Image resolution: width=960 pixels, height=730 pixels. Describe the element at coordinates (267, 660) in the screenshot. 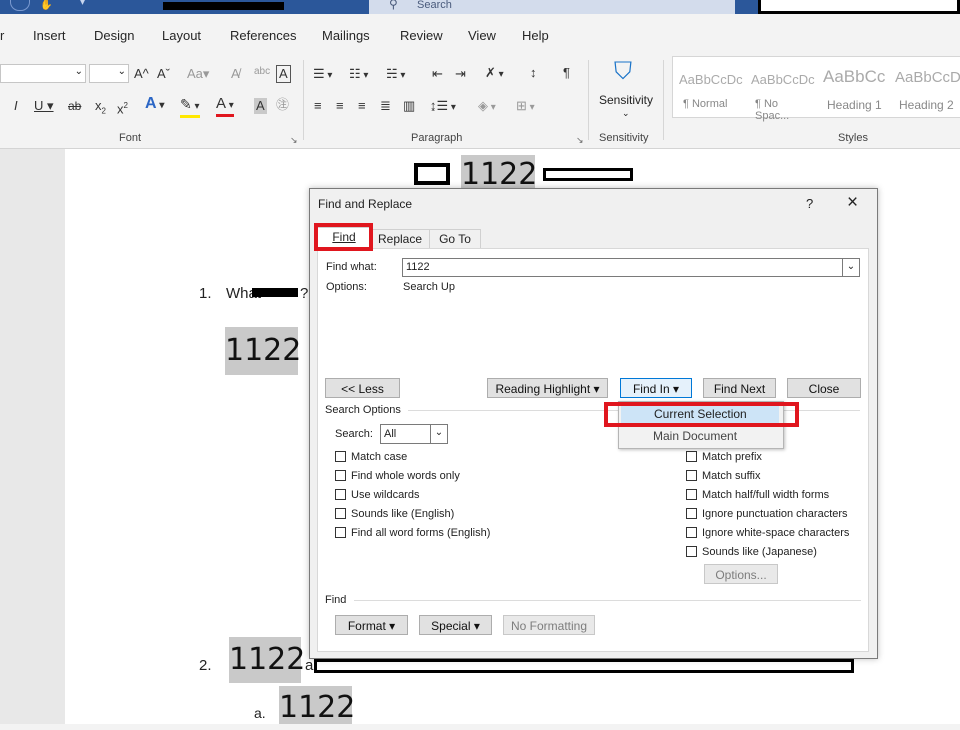

I see `list-item-2-highlight-1122: 1122` at that location.